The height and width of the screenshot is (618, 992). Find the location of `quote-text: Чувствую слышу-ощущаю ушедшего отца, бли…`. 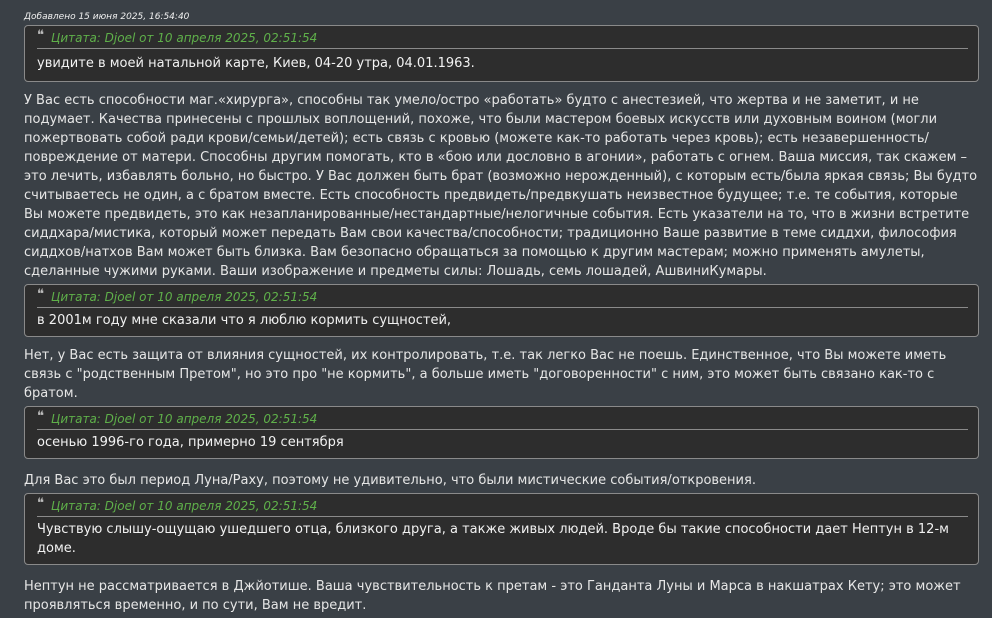

quote-text: Чувствую слышу-ощущаю ушедшего отца, бли… is located at coordinates (493, 539).